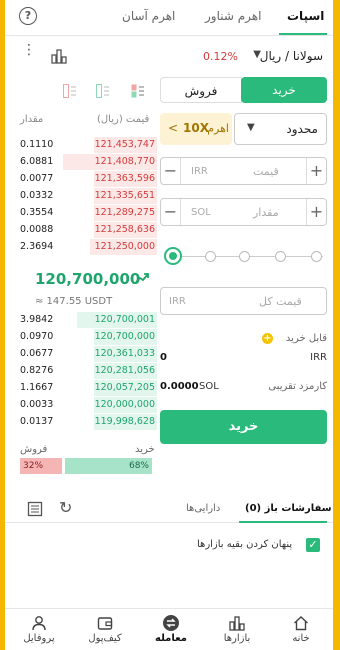 The height and width of the screenshot is (650, 340). What do you see at coordinates (169, 56) in the screenshot?
I see `pair-selector-row: ⋮ 0.12% ▼ سولانا / ریال` at bounding box center [169, 56].